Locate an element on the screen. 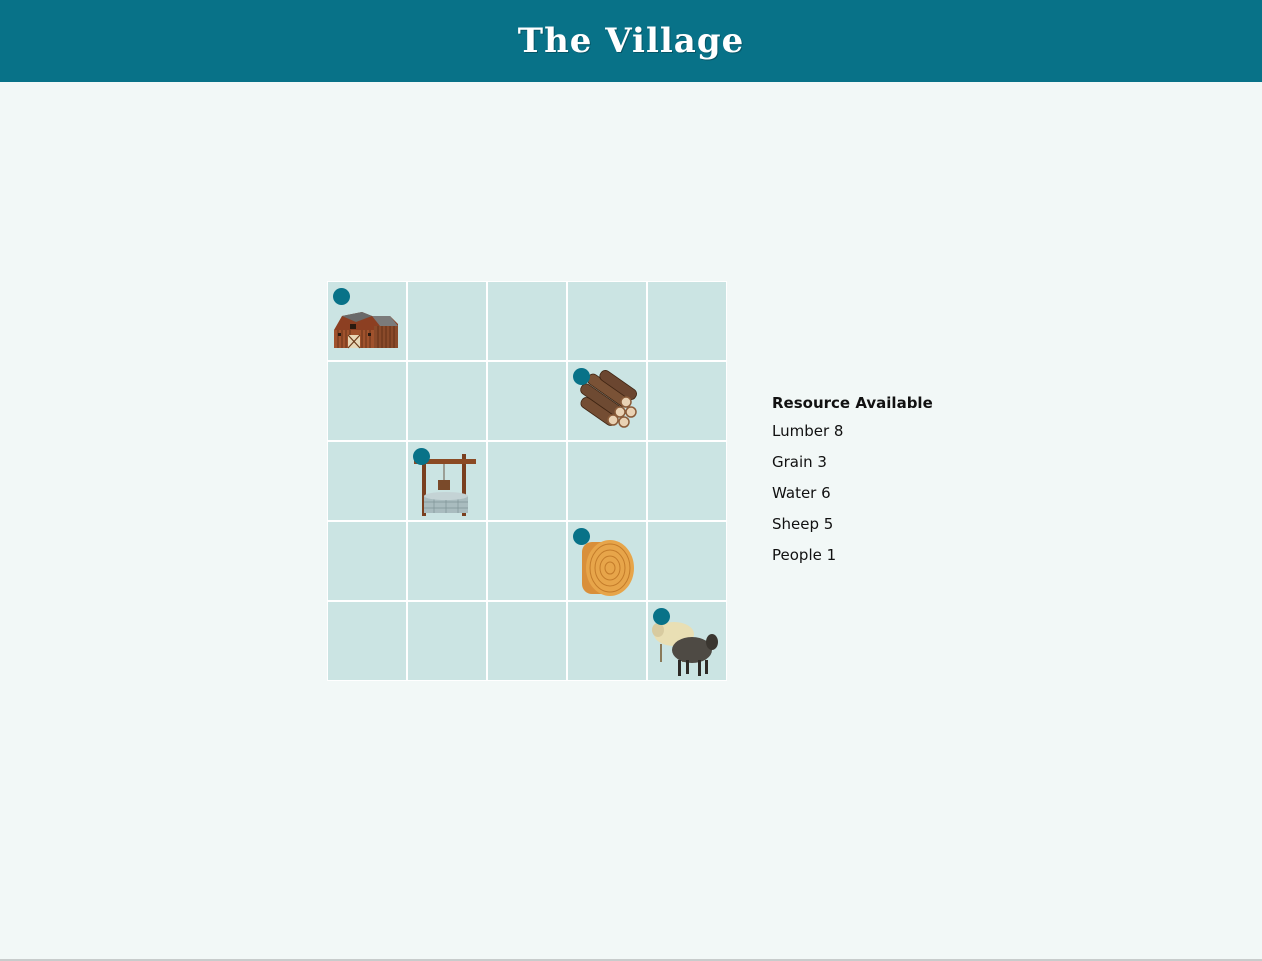 The height and width of the screenshot is (961, 1262). app-header: The Village is located at coordinates (631, 41).